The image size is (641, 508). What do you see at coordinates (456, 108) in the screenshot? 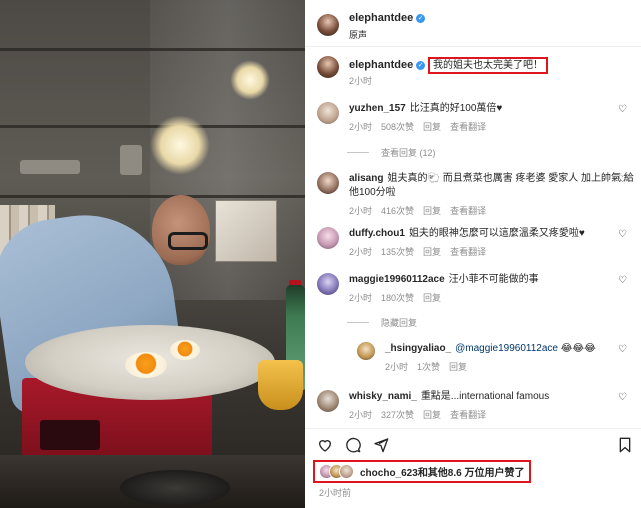
I see `comment-text: 比汪真的好100萬倍♥` at bounding box center [456, 108].